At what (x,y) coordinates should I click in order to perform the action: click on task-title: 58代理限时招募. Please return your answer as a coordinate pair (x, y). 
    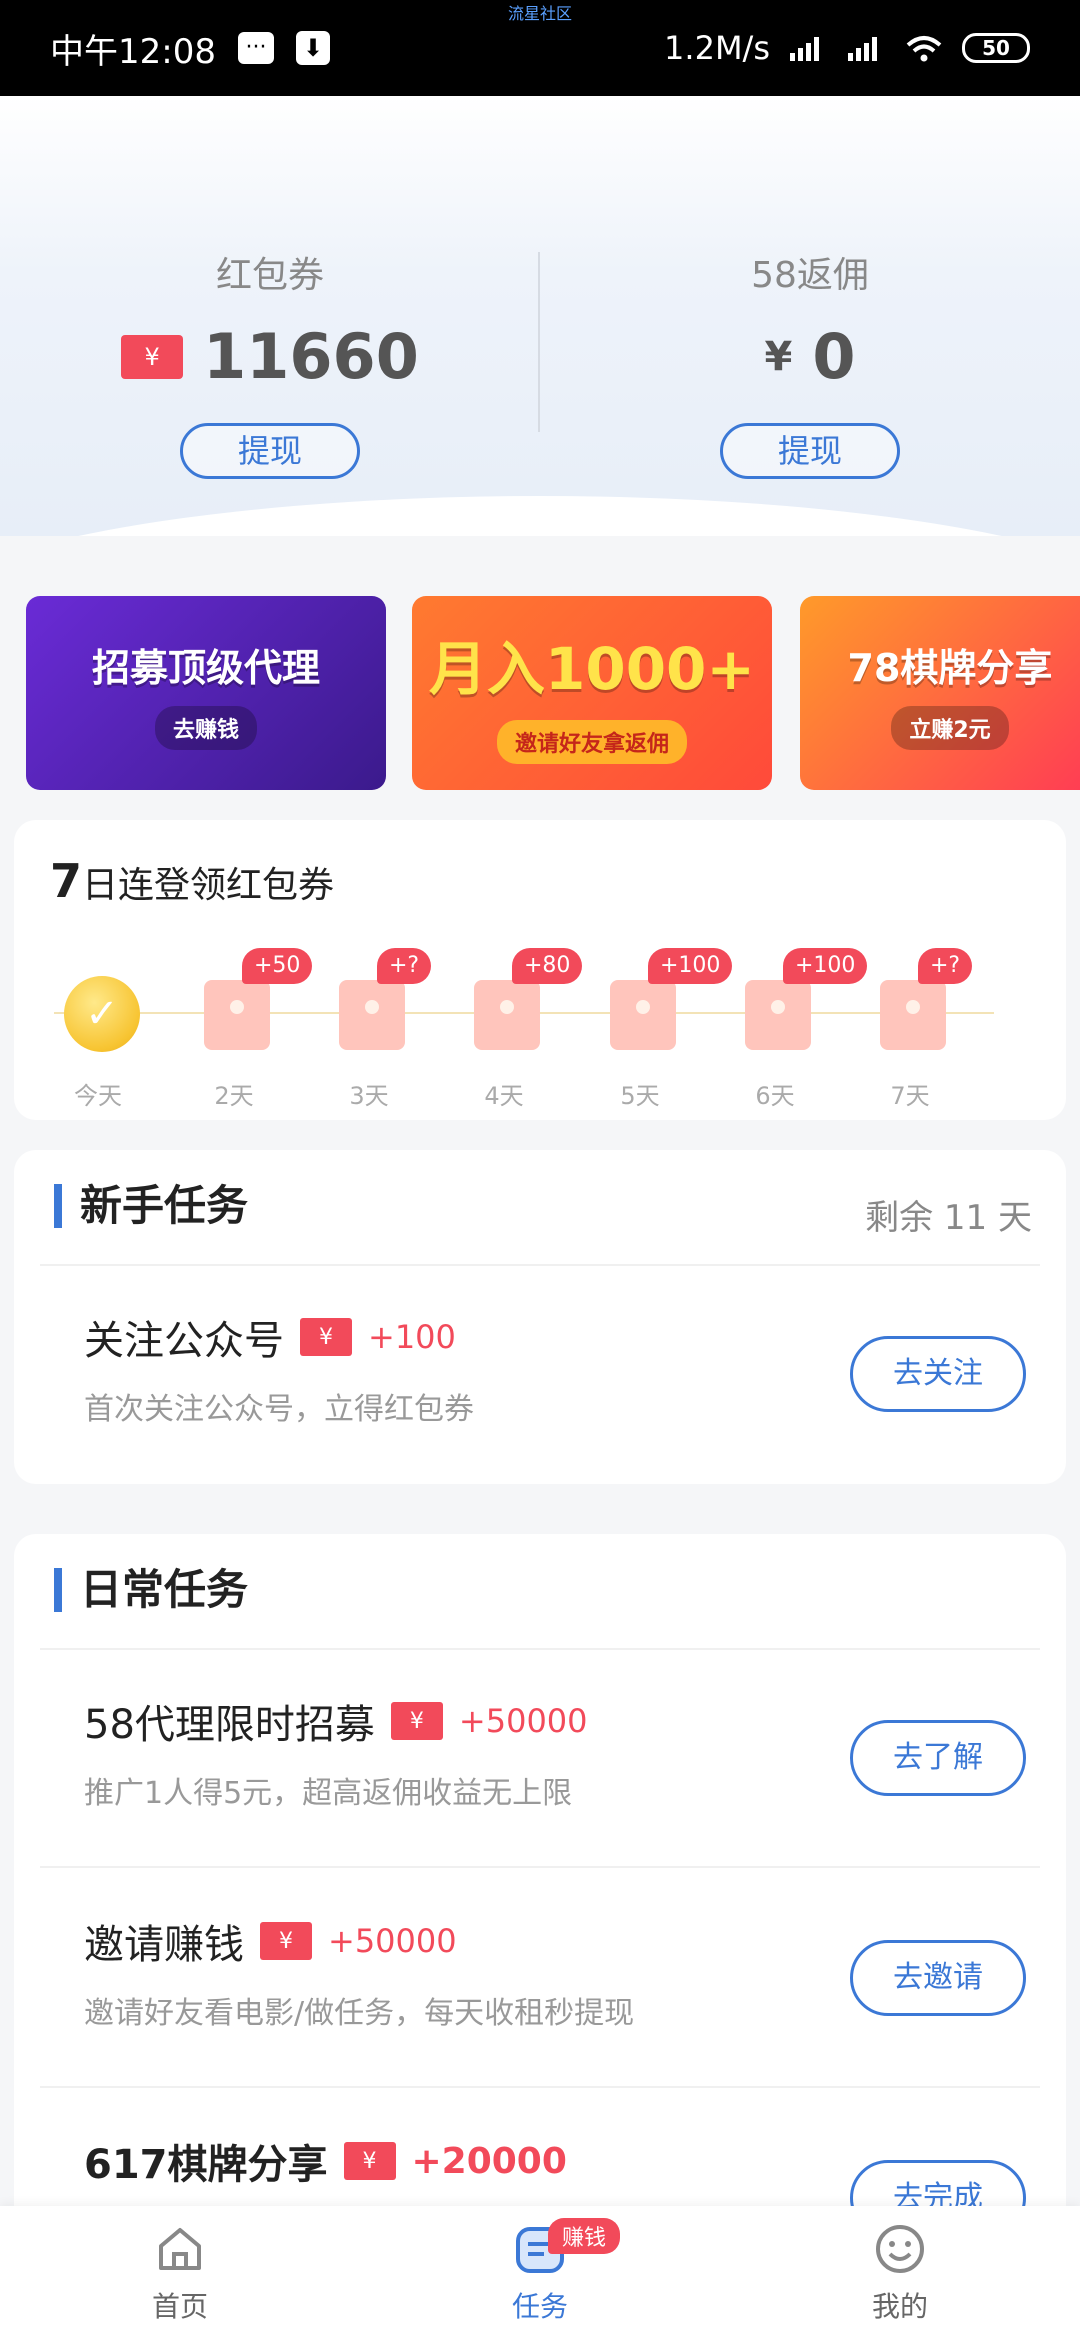
    Looking at the image, I should click on (229, 1725).